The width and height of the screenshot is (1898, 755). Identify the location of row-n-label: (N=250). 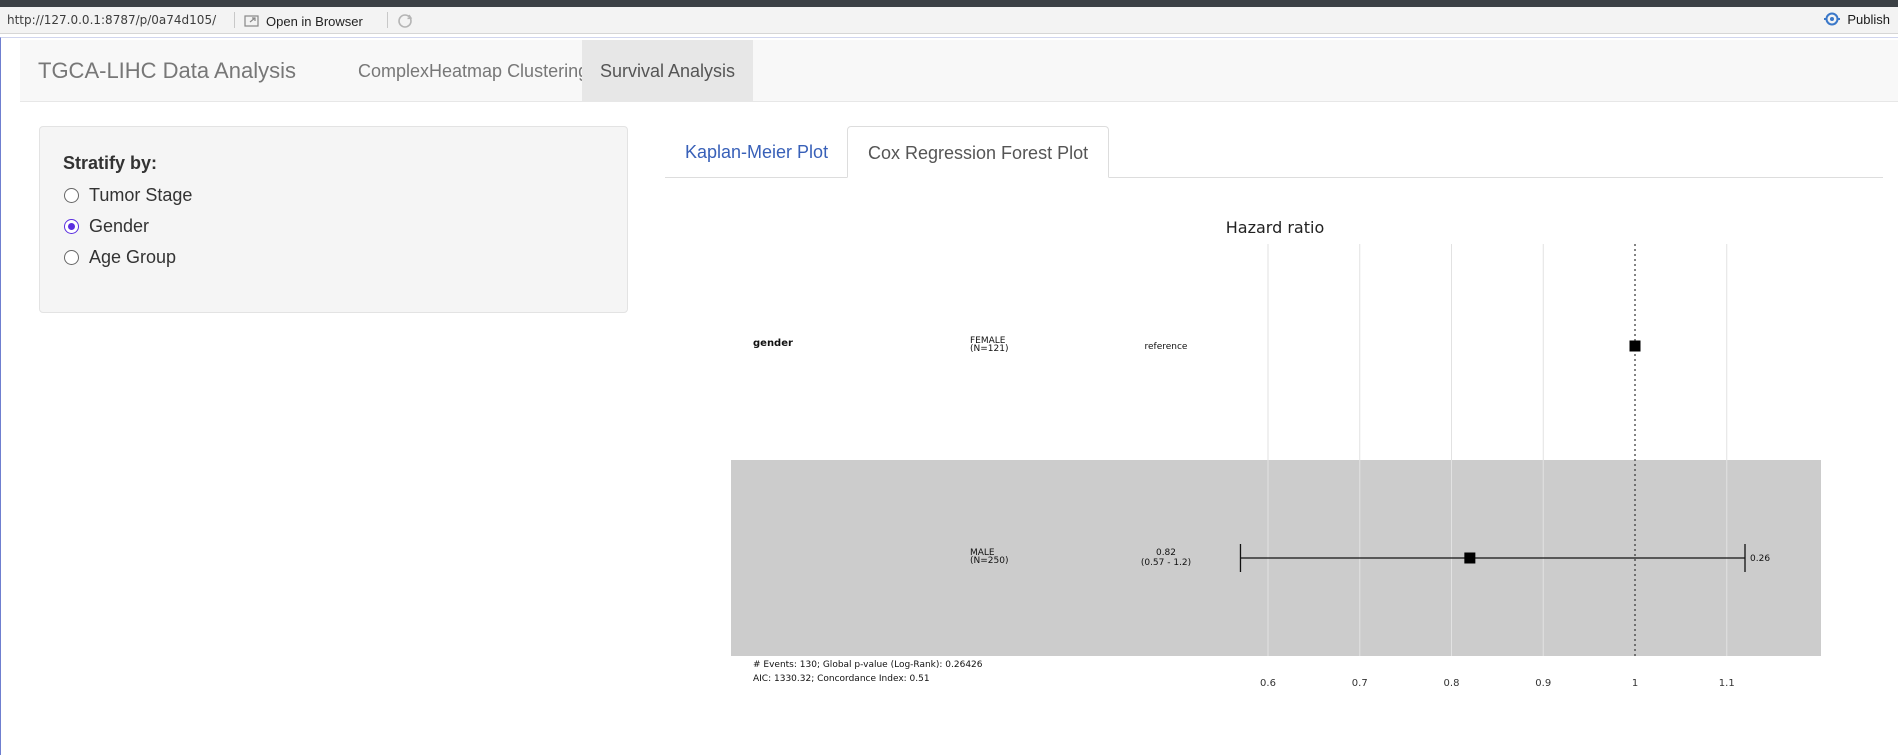
(989, 561).